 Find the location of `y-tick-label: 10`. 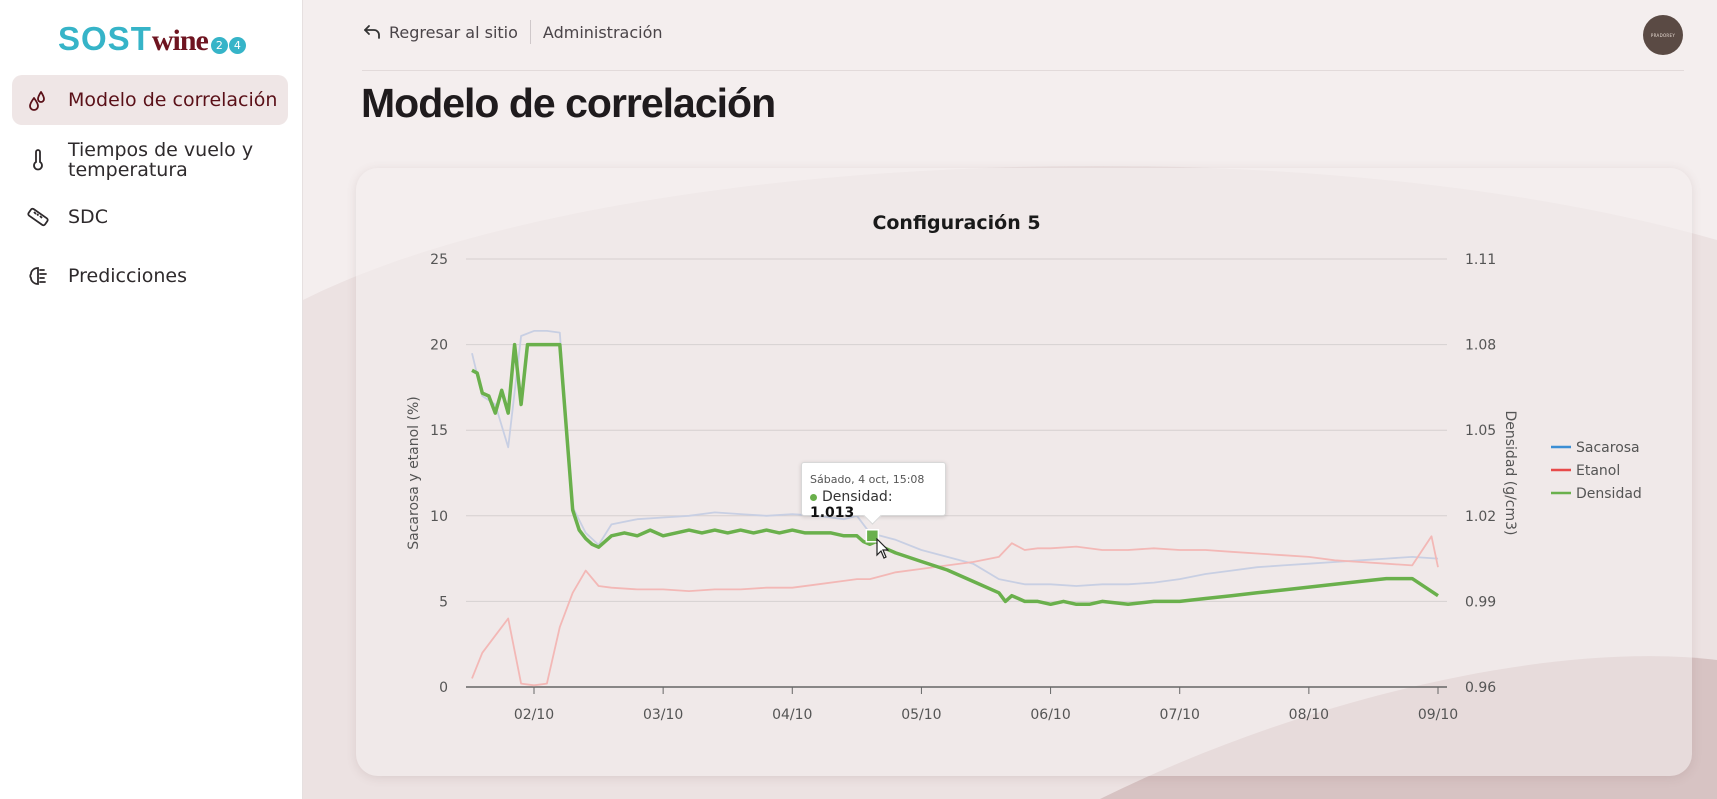

y-tick-label: 10 is located at coordinates (439, 517).